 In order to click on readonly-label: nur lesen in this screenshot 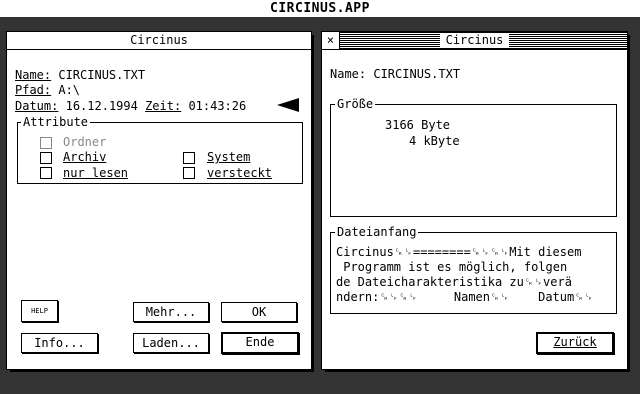, I will do `click(95, 173)`.